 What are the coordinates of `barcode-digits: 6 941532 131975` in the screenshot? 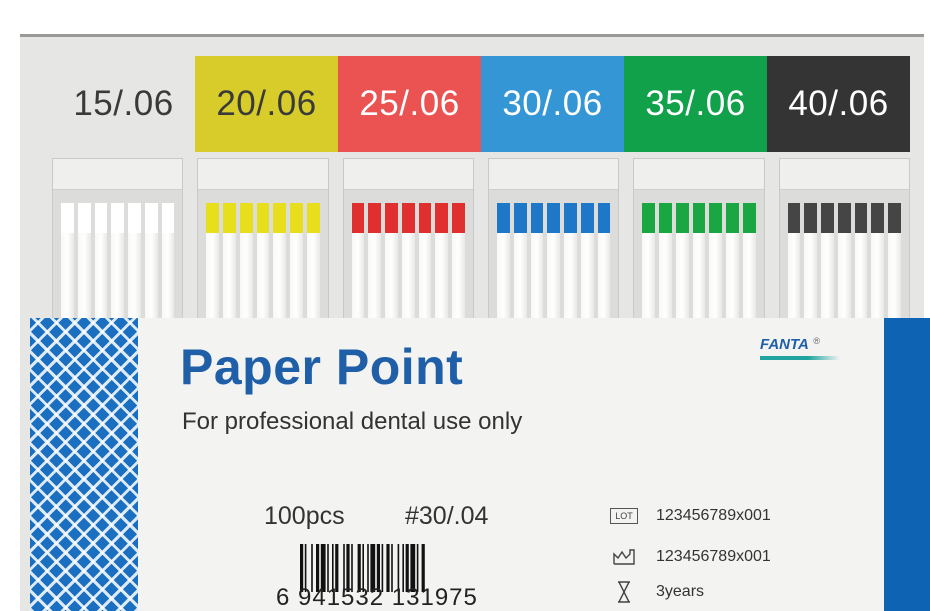 It's located at (377, 597).